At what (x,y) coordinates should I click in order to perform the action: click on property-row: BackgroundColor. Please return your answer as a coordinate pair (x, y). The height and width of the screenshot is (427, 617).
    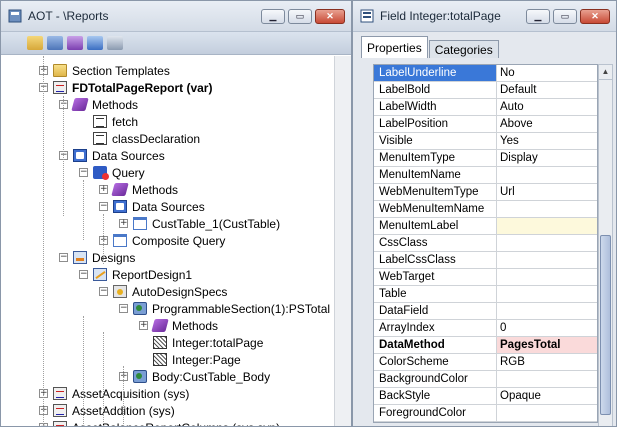
    Looking at the image, I should click on (485, 379).